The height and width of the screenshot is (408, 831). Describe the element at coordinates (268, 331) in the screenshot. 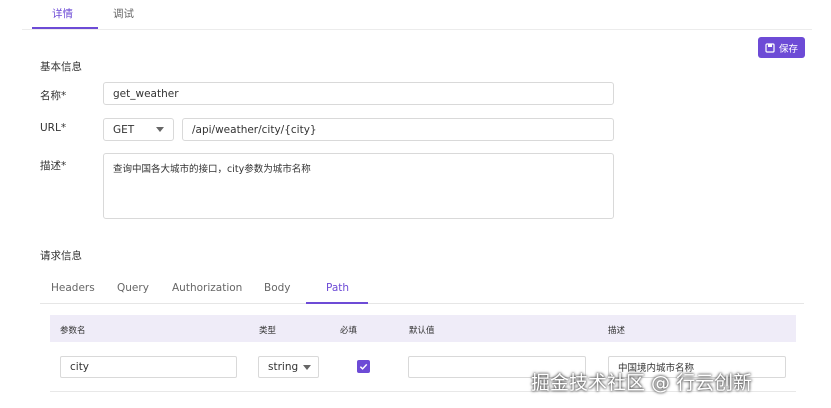

I see `column-header-type: 类型` at that location.